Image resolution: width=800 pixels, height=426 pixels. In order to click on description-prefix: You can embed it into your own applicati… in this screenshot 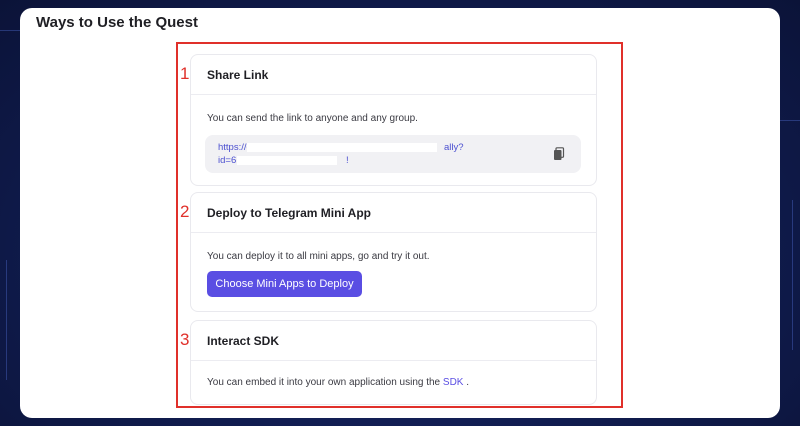, I will do `click(324, 382)`.